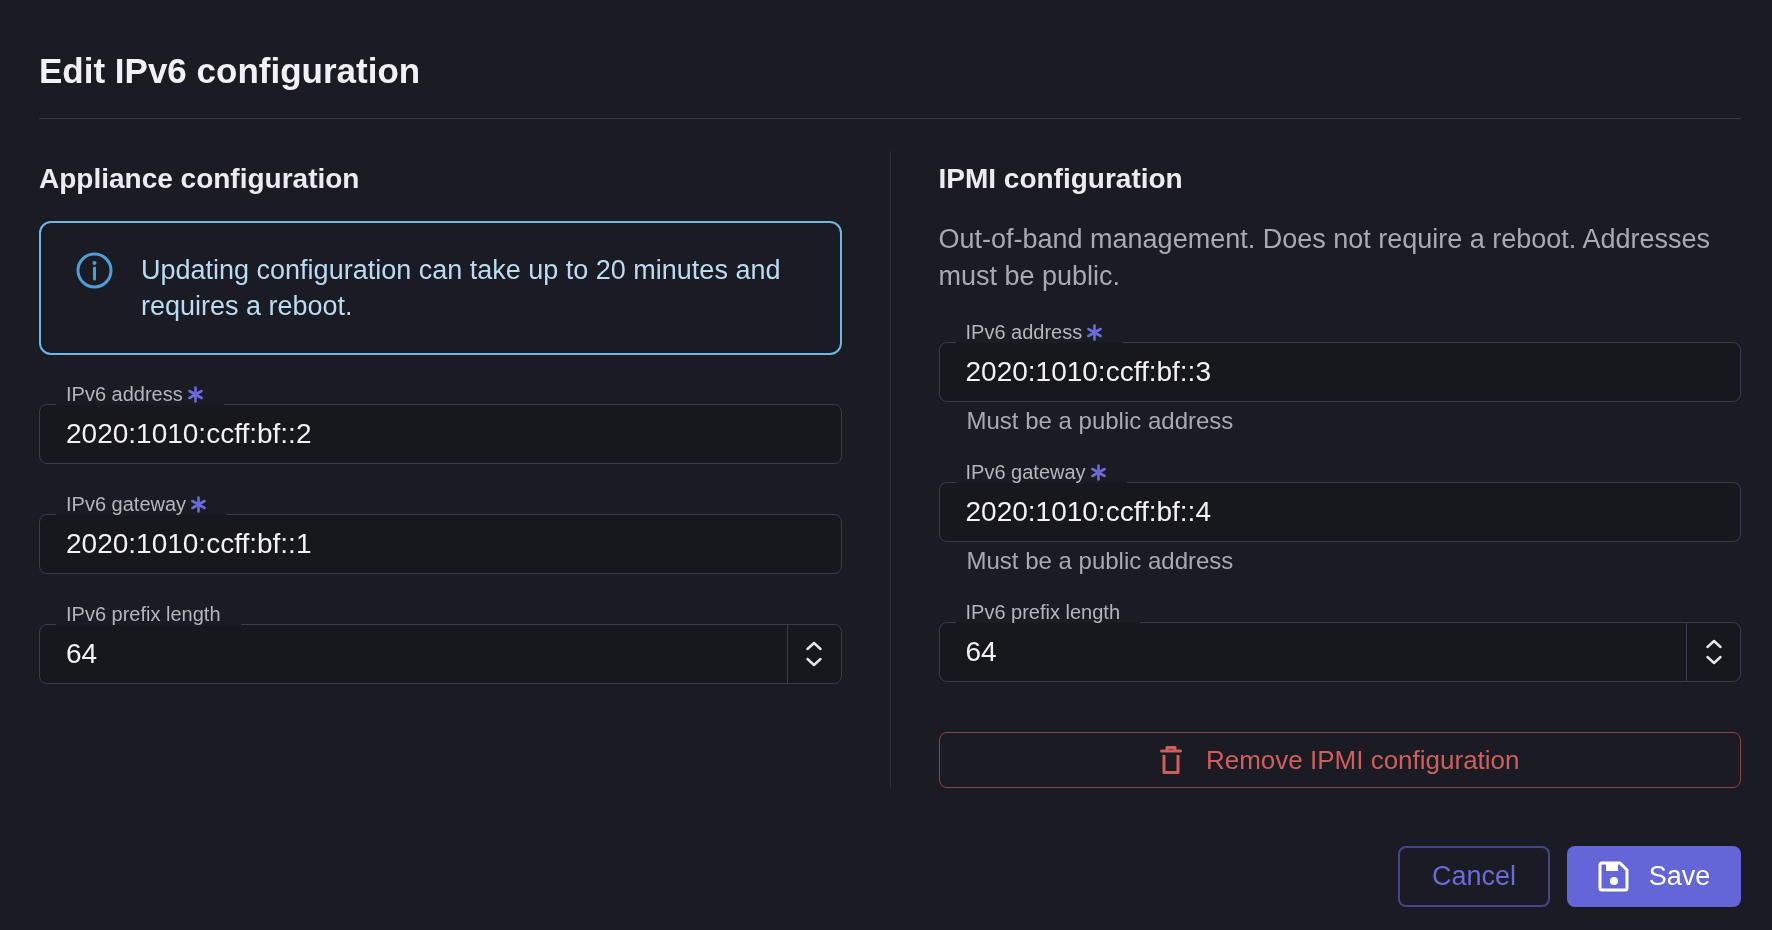 Image resolution: width=1772 pixels, height=930 pixels. What do you see at coordinates (440, 434) in the screenshot?
I see `text-field: 2020:1010:ccff:bf::2` at bounding box center [440, 434].